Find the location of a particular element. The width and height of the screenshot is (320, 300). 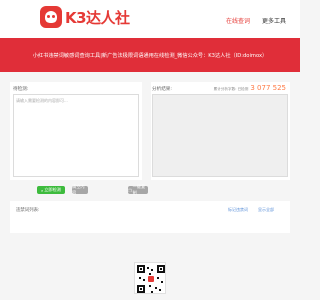

count-label: 累计分析字数: 已检测 is located at coordinates (231, 89).